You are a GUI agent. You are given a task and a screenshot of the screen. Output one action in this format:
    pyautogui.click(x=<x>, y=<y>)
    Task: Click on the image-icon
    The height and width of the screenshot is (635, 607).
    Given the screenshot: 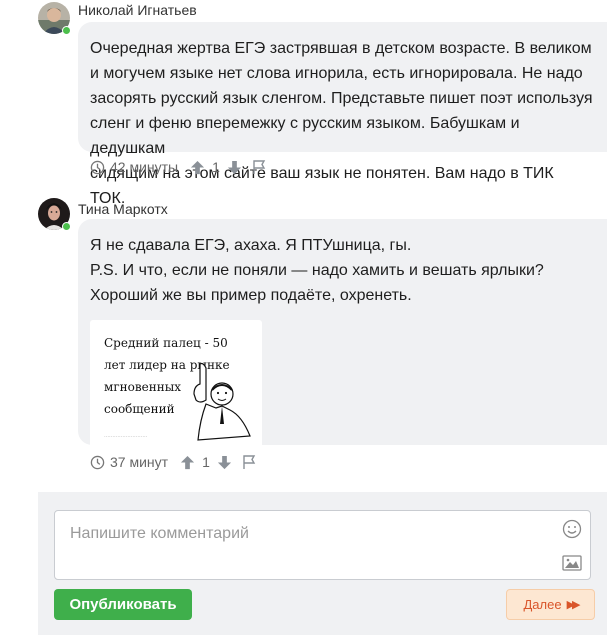 What is the action you would take?
    pyautogui.click(x=572, y=565)
    